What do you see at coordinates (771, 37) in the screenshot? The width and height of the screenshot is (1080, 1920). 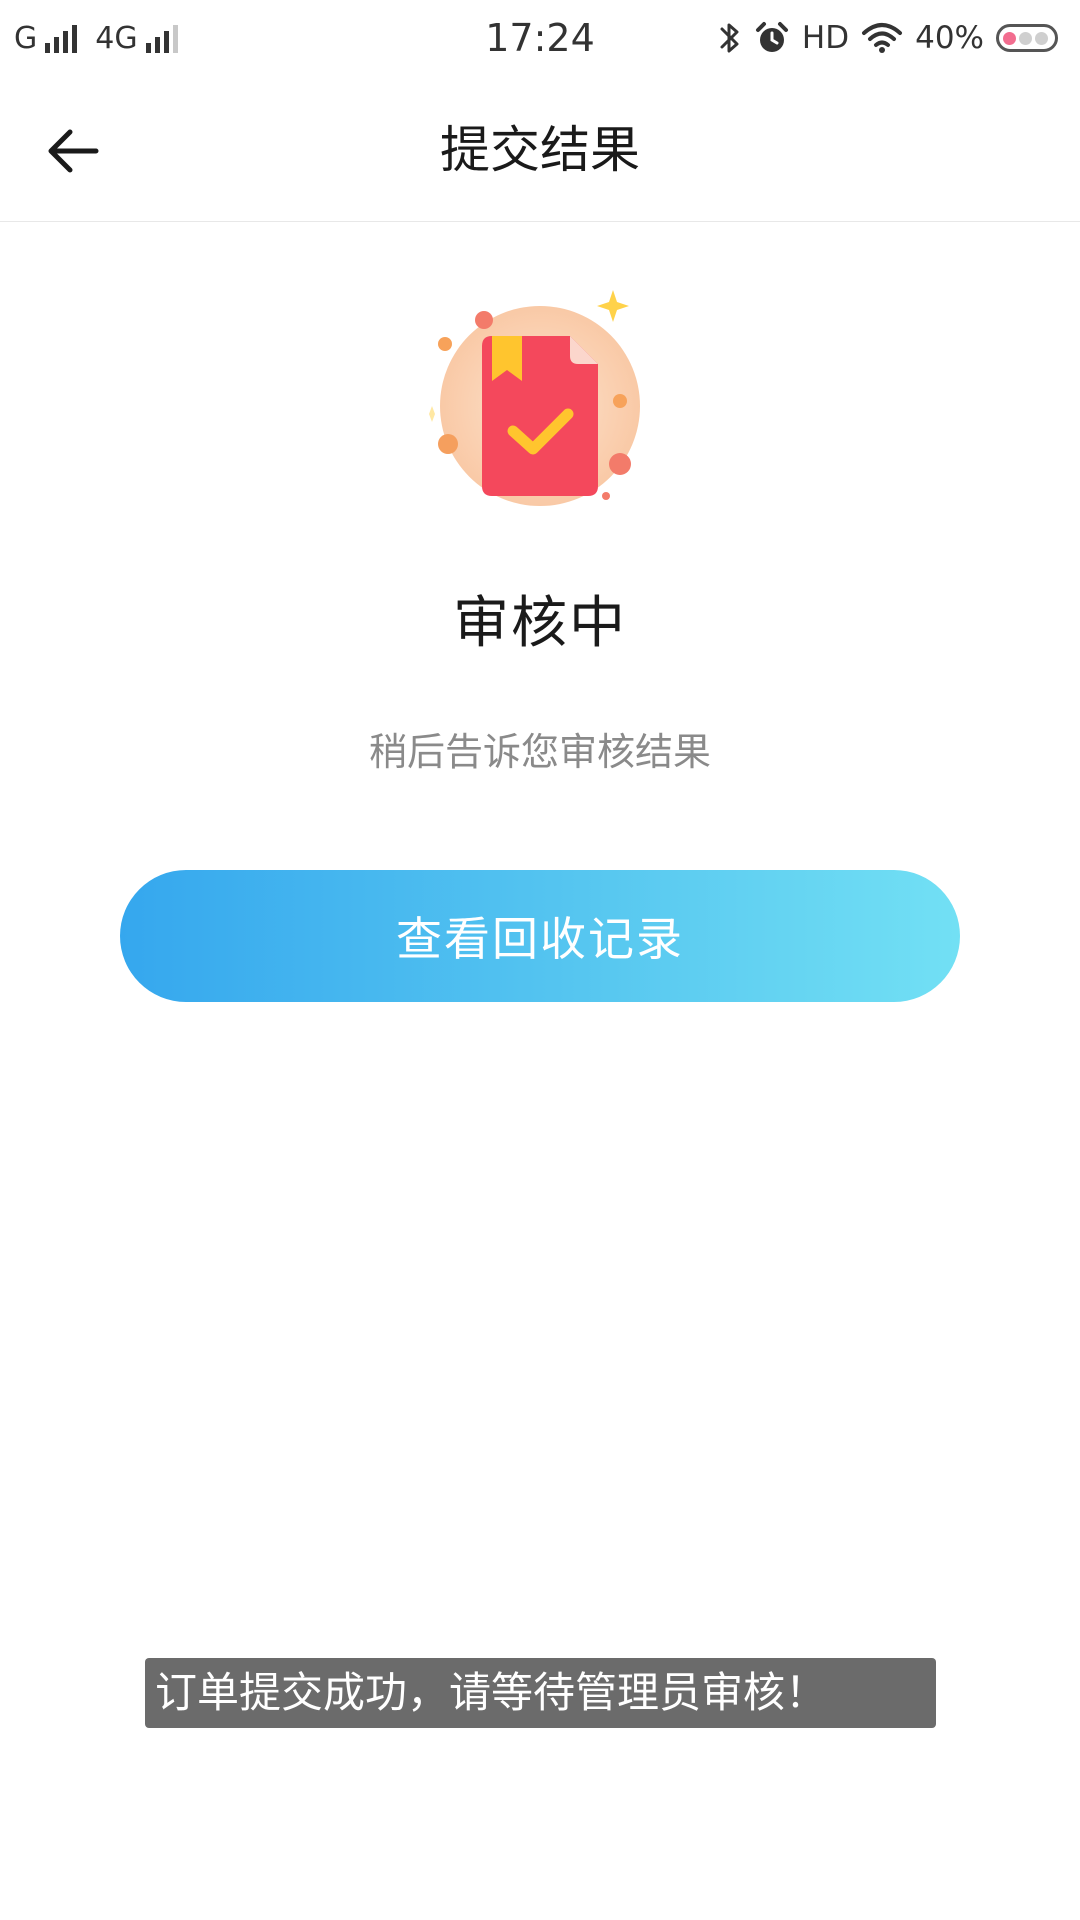 I see `alarm-icon` at bounding box center [771, 37].